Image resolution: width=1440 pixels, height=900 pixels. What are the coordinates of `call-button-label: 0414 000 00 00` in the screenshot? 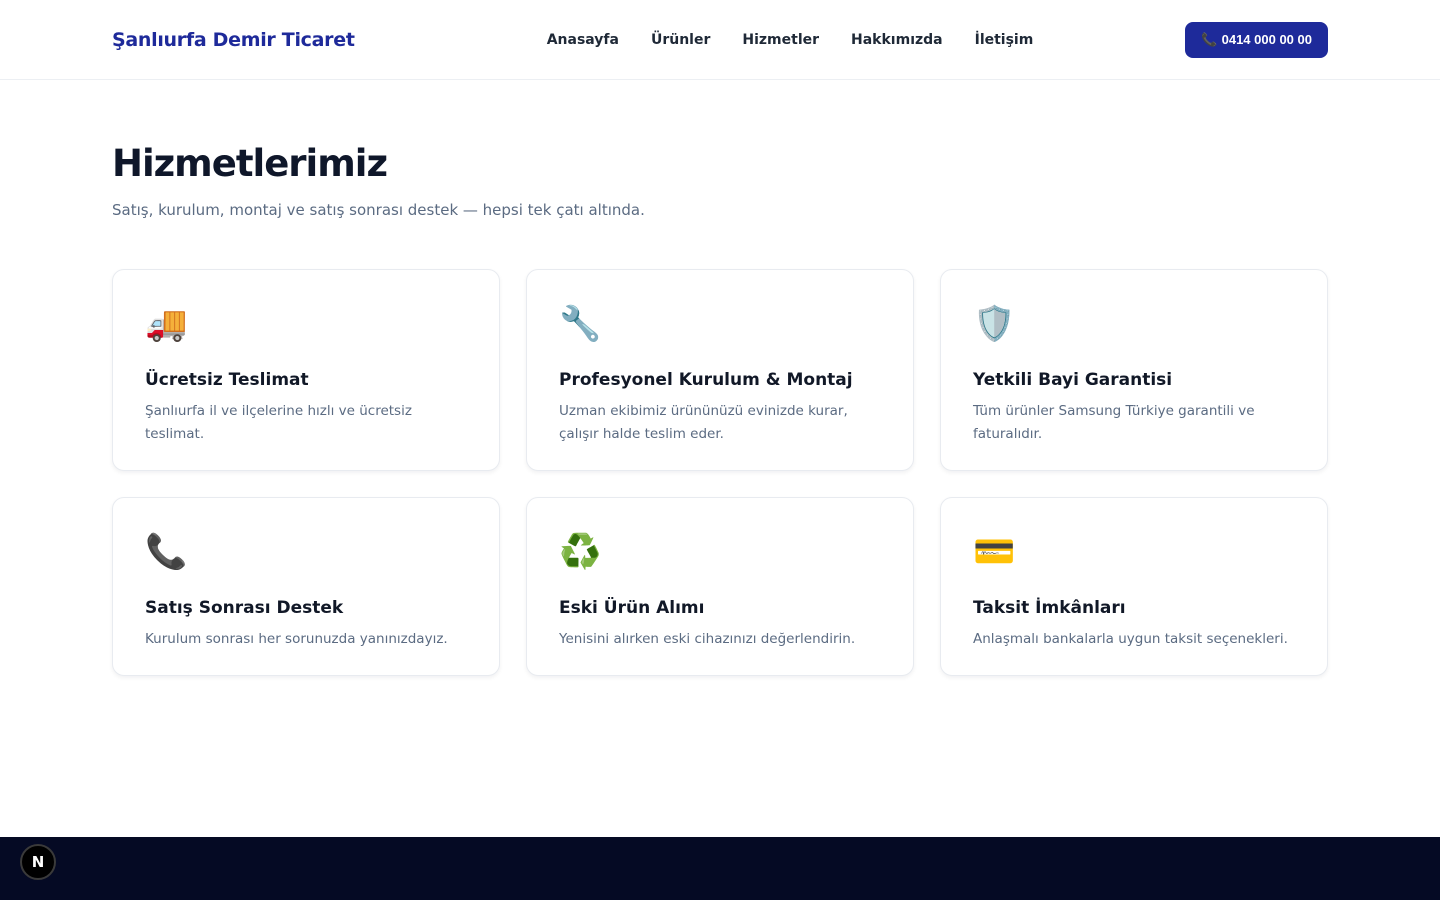 It's located at (1266, 39).